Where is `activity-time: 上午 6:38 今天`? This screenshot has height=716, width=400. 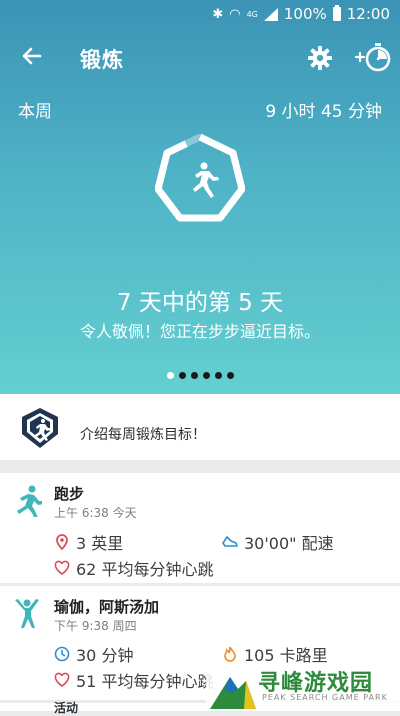 activity-time: 上午 6:38 今天 is located at coordinates (95, 513).